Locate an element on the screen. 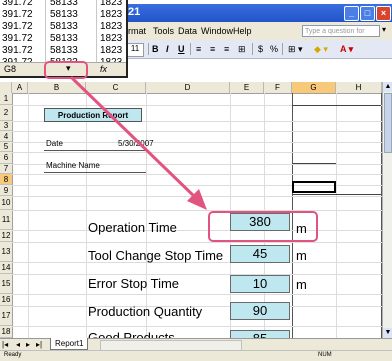 Image resolution: width=392 pixels, height=361 pixels. scroll-up-icon: ▲ is located at coordinates (387, 87).